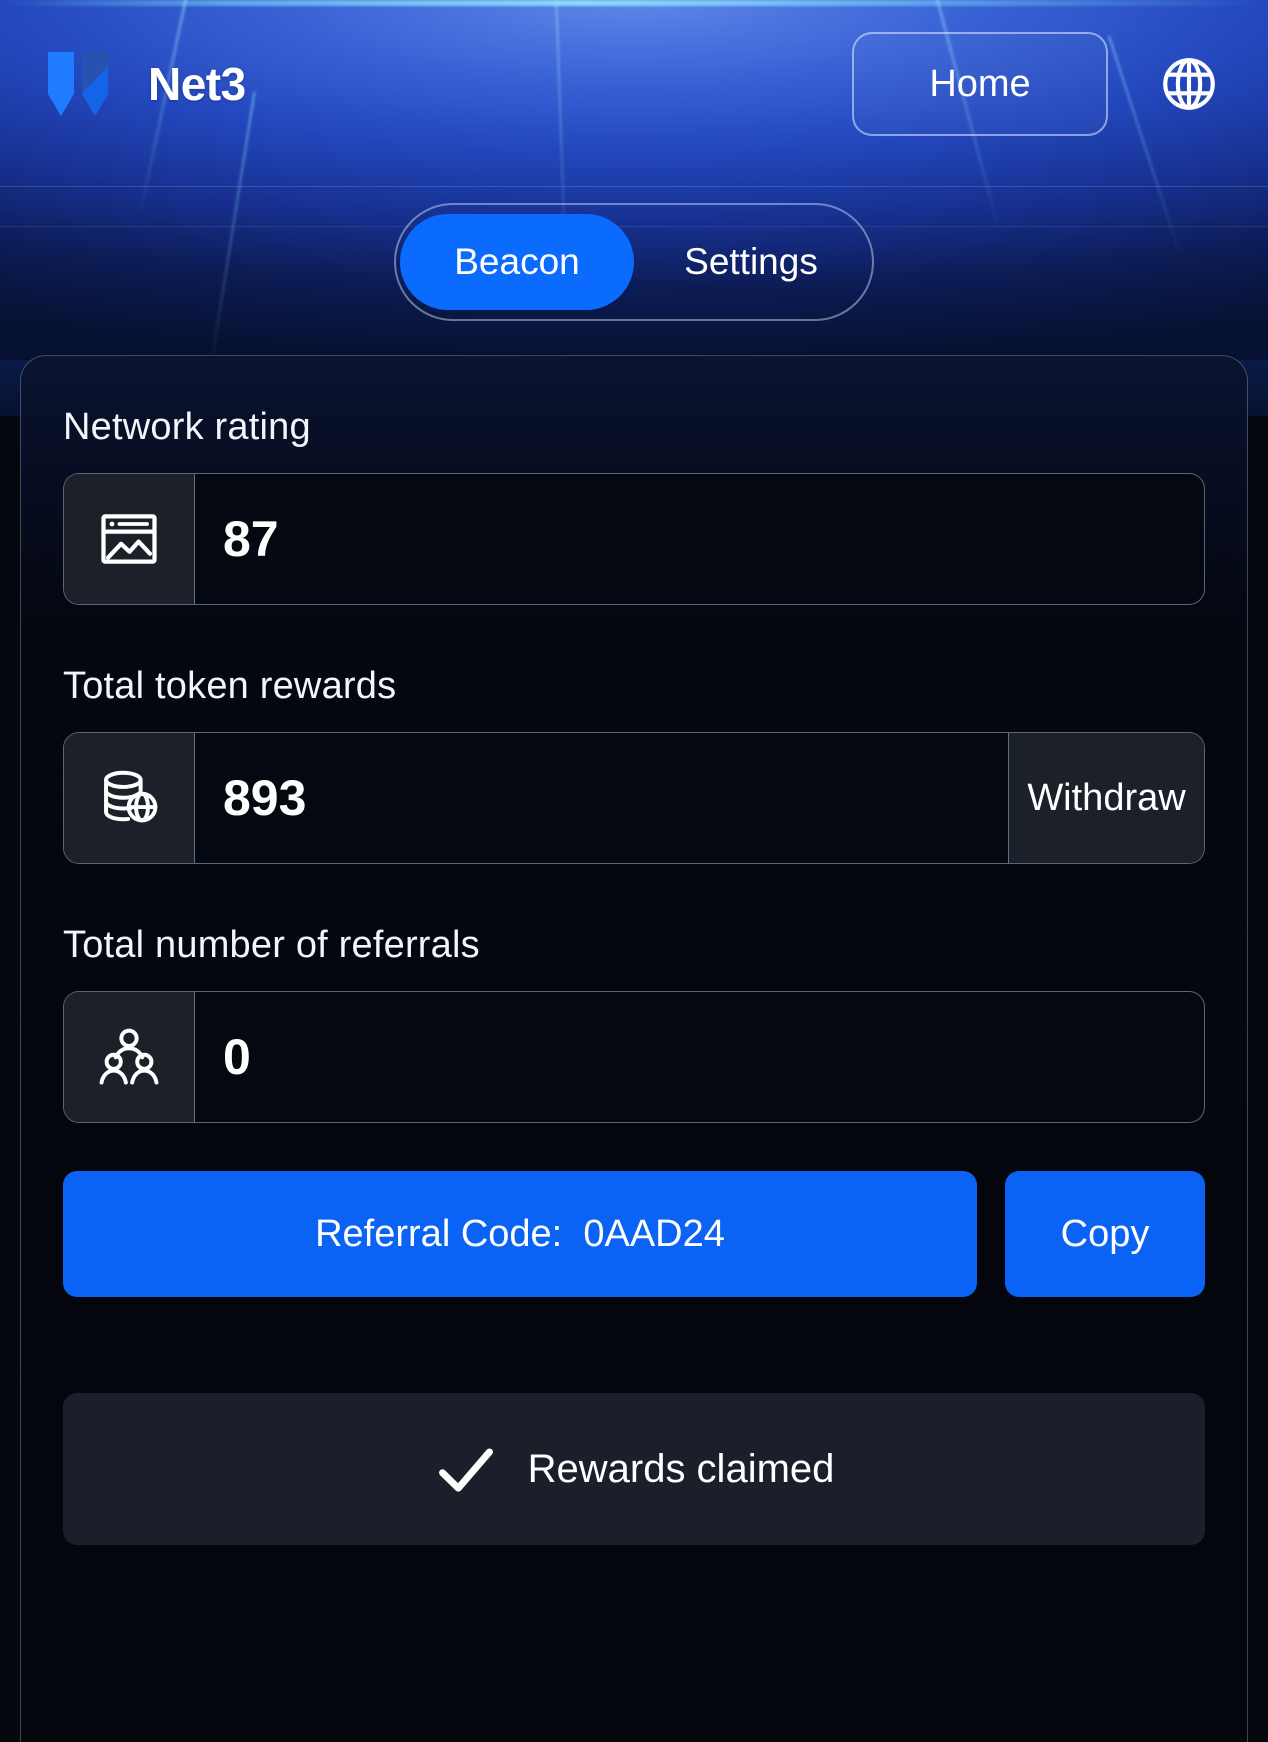 The width and height of the screenshot is (1268, 1742). Describe the element at coordinates (520, 1234) in the screenshot. I see `referral-code-button: Referral Code: 0AAD24` at that location.